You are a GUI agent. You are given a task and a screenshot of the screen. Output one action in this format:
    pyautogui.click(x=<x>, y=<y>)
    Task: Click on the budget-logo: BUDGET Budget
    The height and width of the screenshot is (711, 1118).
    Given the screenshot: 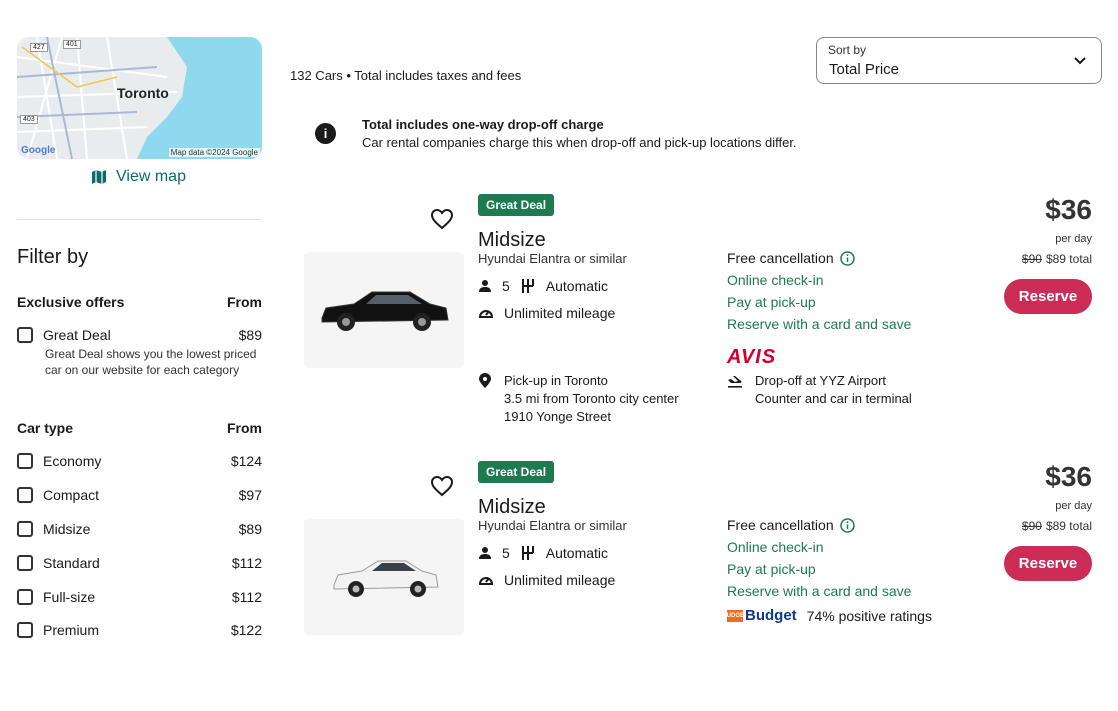 What is the action you would take?
    pyautogui.click(x=759, y=615)
    